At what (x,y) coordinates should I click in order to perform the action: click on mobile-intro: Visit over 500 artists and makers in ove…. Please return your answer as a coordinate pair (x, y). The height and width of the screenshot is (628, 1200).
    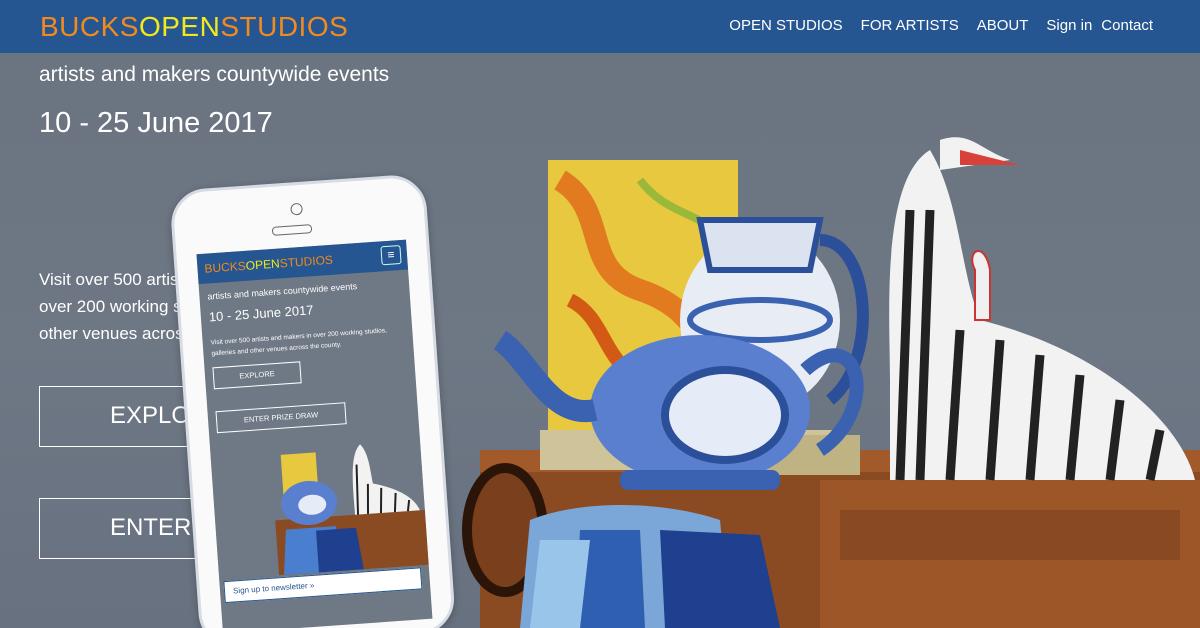
    Looking at the image, I should click on (299, 342).